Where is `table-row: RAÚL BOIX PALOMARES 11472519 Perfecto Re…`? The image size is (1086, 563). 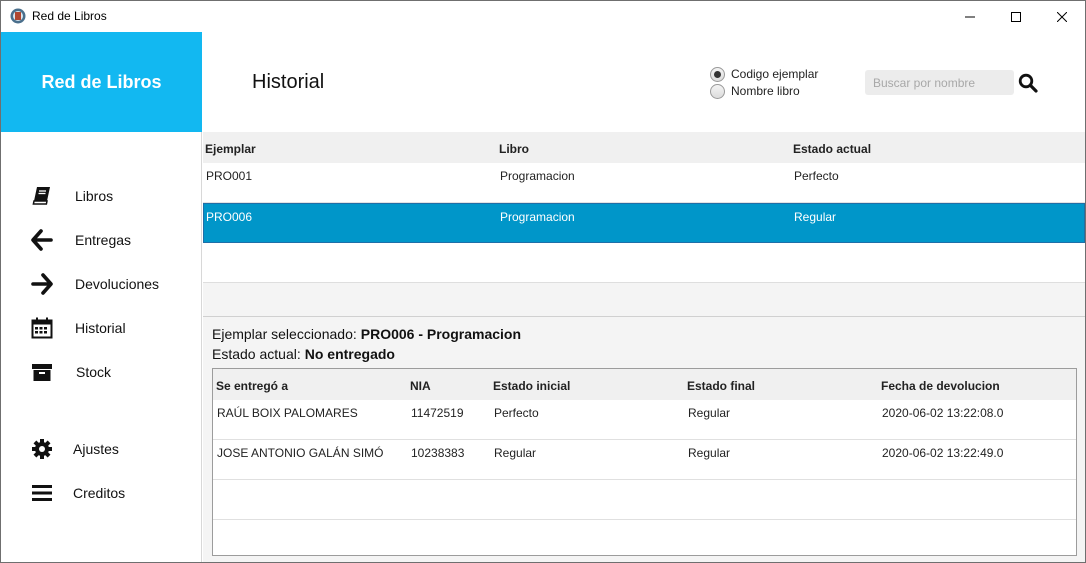 table-row: RAÚL BOIX PALOMARES 11472519 Perfecto Re… is located at coordinates (644, 420).